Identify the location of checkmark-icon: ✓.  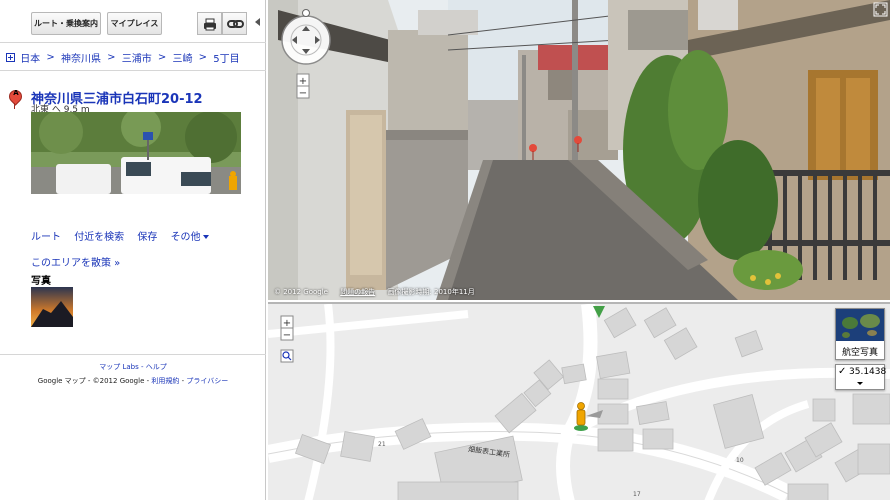
(842, 371).